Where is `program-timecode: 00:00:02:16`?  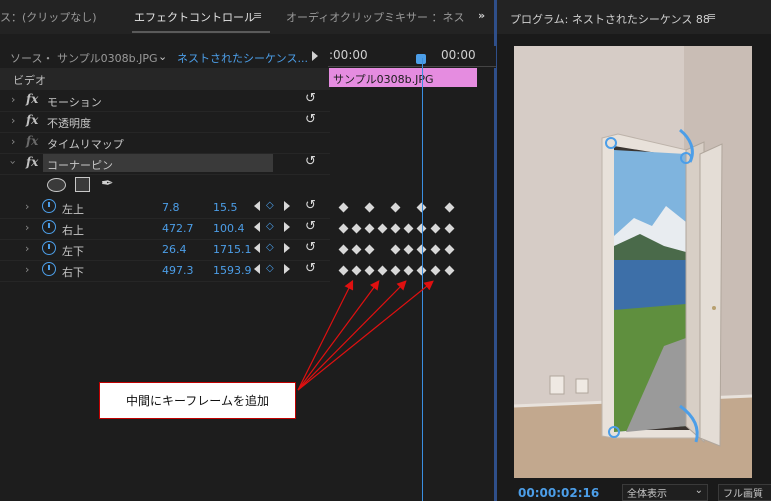
program-timecode: 00:00:02:16 is located at coordinates (558, 493).